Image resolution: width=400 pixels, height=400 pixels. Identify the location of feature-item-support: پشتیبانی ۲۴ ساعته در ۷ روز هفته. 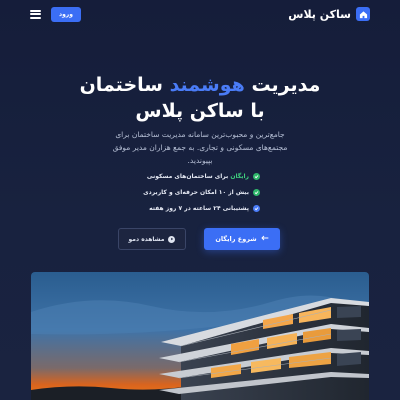
(200, 208).